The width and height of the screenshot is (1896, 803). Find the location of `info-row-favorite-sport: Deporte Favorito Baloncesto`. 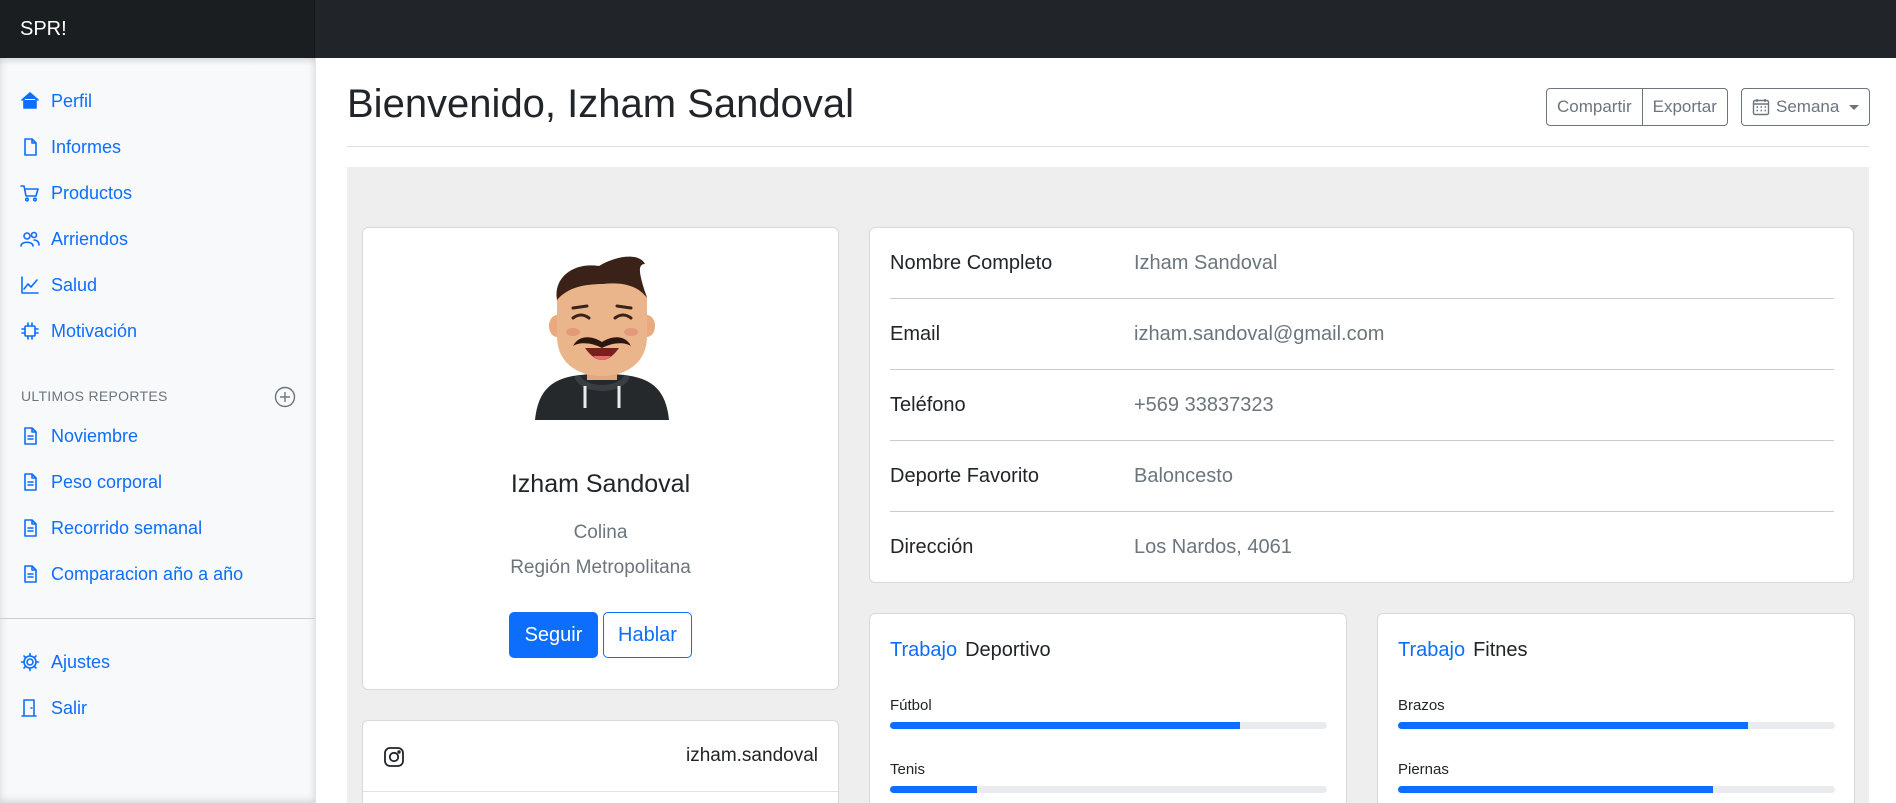

info-row-favorite-sport: Deporte Favorito Baloncesto is located at coordinates (1362, 476).